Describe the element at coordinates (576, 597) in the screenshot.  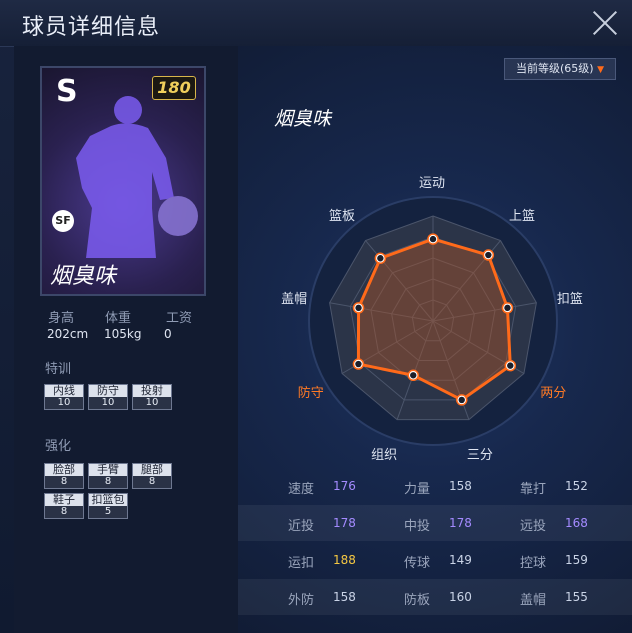
I see `stat-value: 155` at that location.